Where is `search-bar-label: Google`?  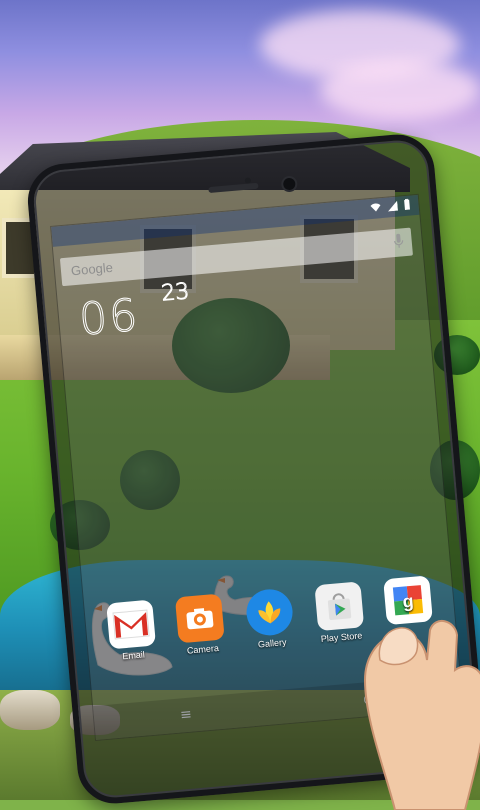 search-bar-label: Google is located at coordinates (91, 269).